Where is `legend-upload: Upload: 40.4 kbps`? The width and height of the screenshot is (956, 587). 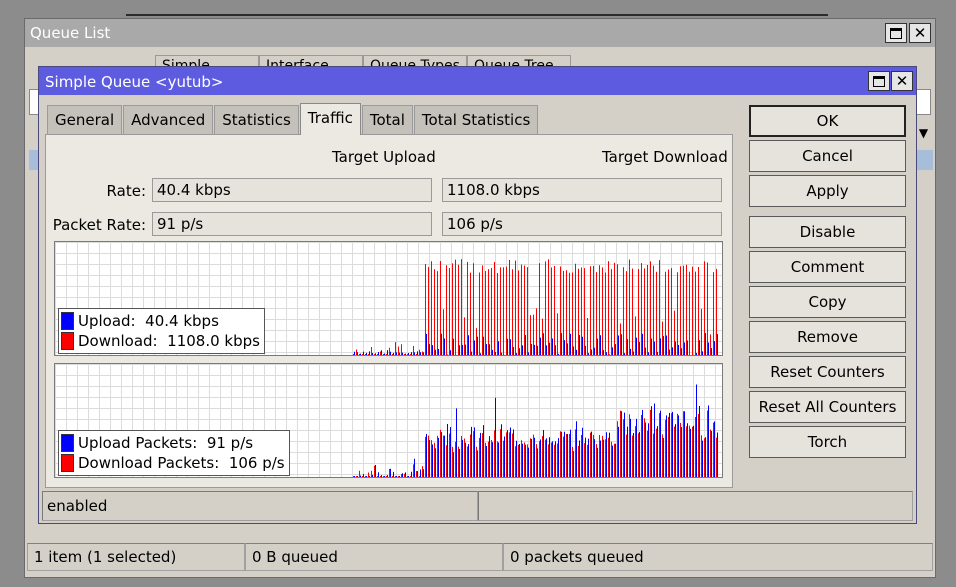 legend-upload: Upload: 40.4 kbps is located at coordinates (160, 321).